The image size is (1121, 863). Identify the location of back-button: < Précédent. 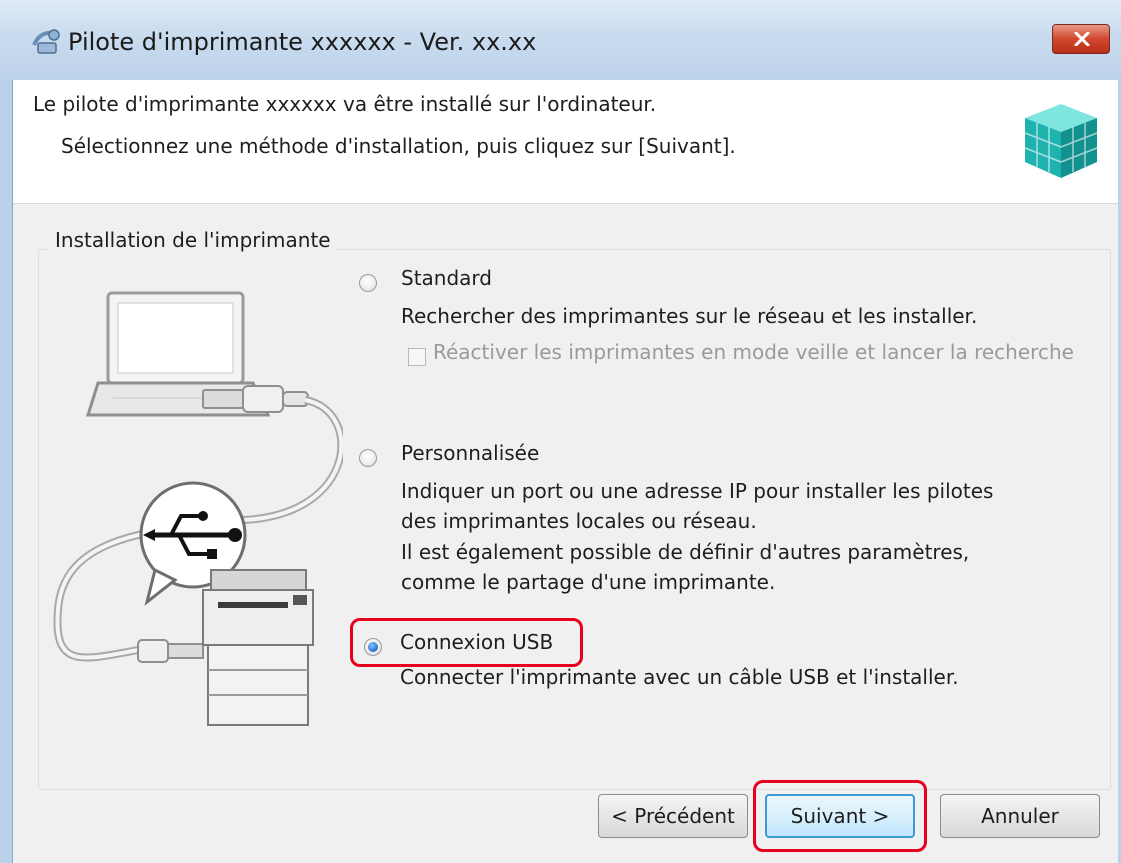
(673, 816).